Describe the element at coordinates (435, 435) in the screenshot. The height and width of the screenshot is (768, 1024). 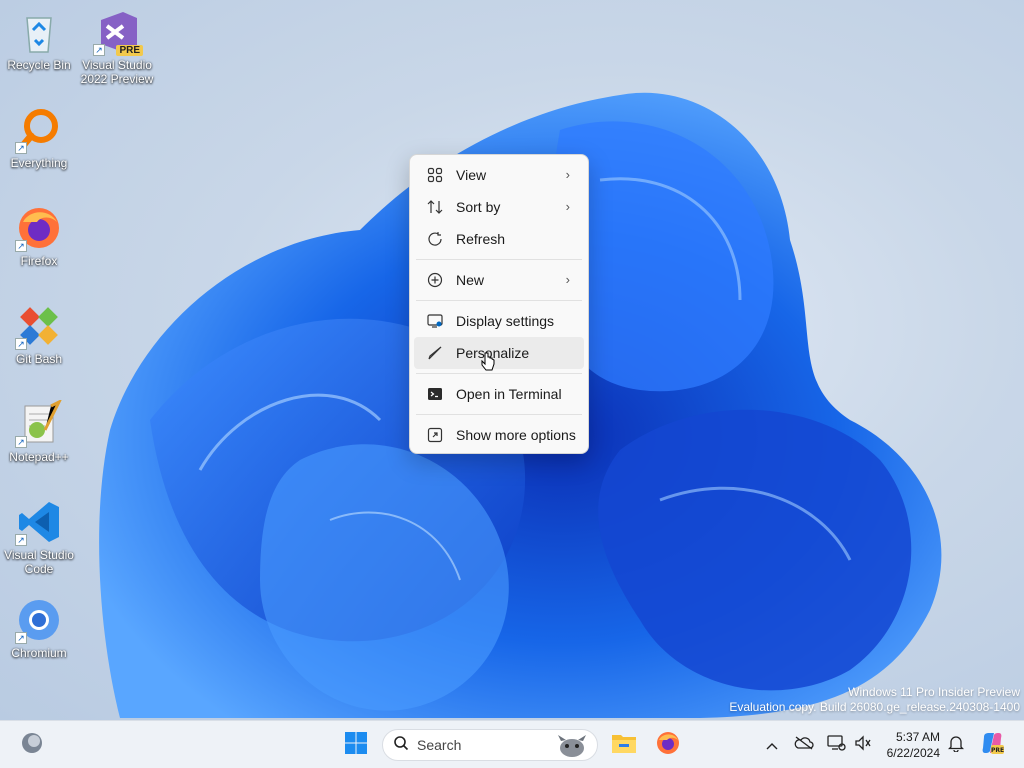
I see `show-more-options-icon` at that location.